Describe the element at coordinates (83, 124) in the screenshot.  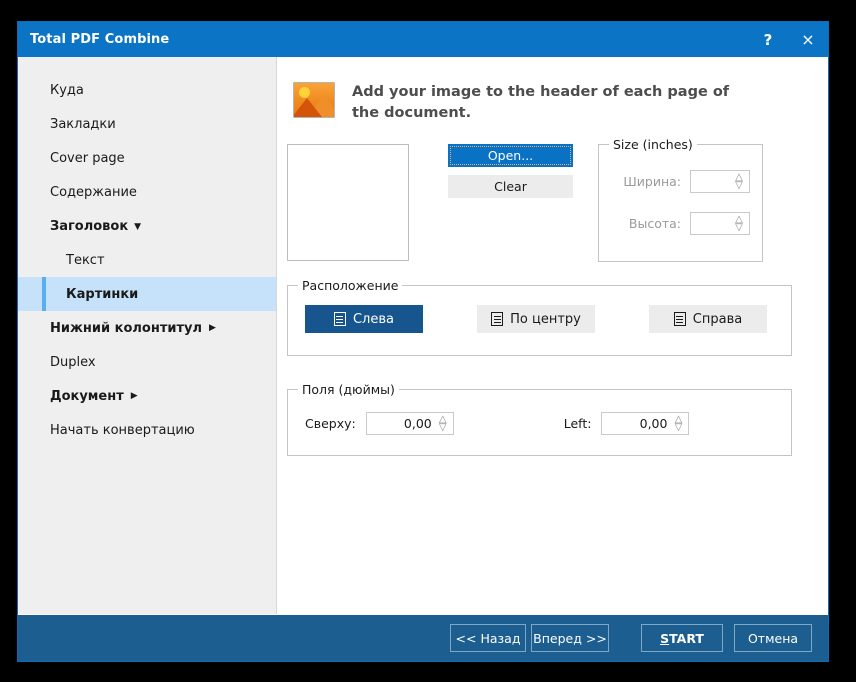
I see `sidebar-item-label: Закладки` at that location.